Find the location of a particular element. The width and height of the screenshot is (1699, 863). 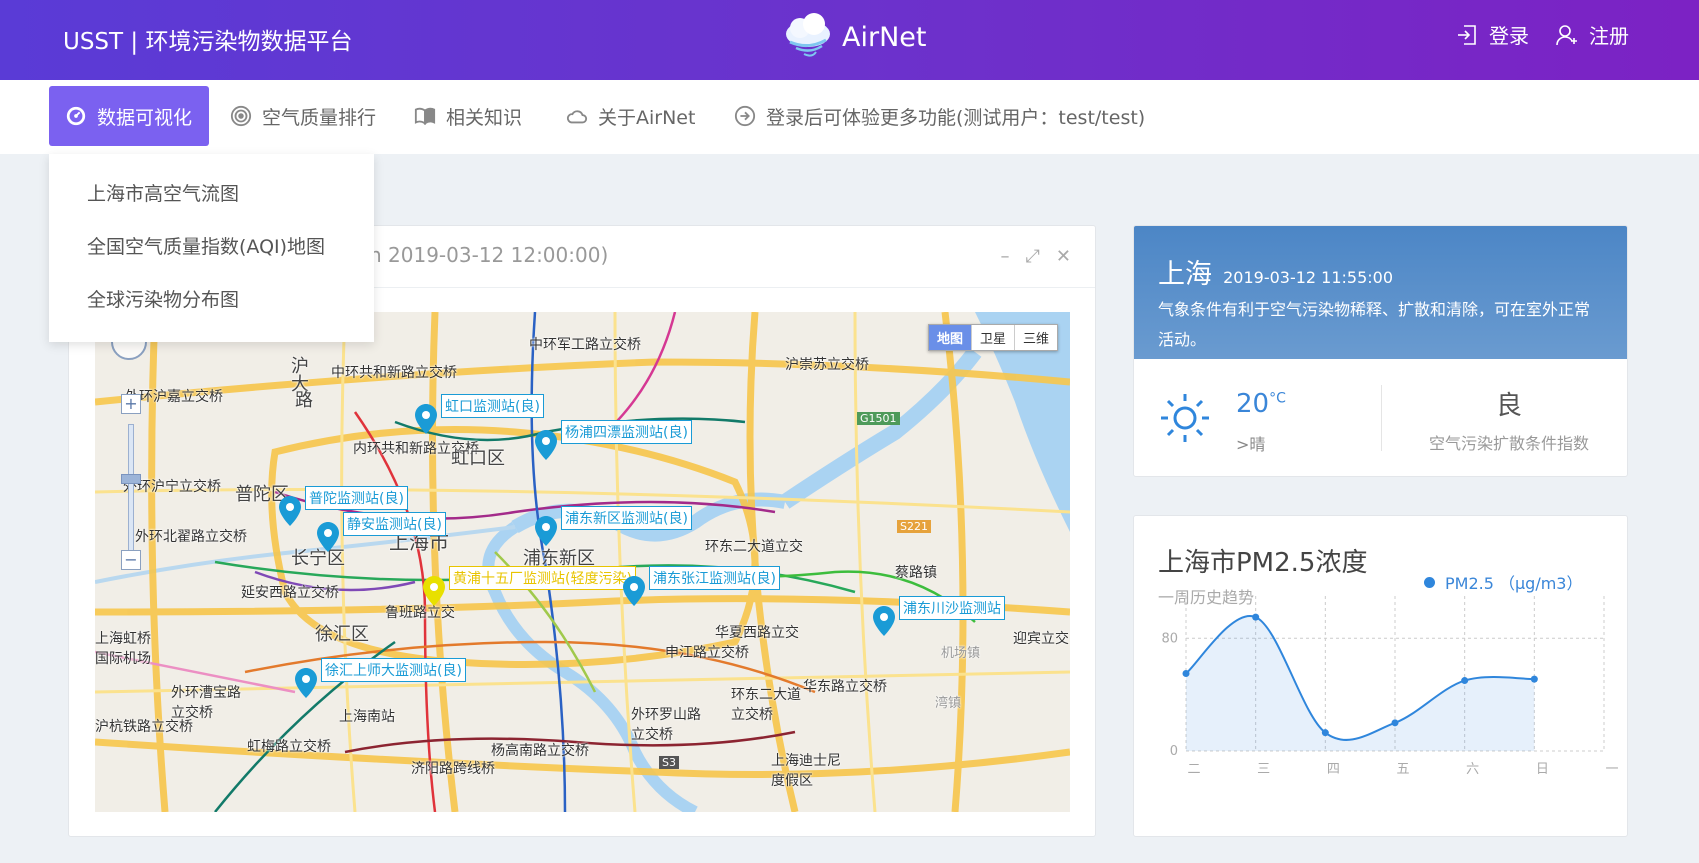

map-type-satellite: 卫星 is located at coordinates (993, 337).